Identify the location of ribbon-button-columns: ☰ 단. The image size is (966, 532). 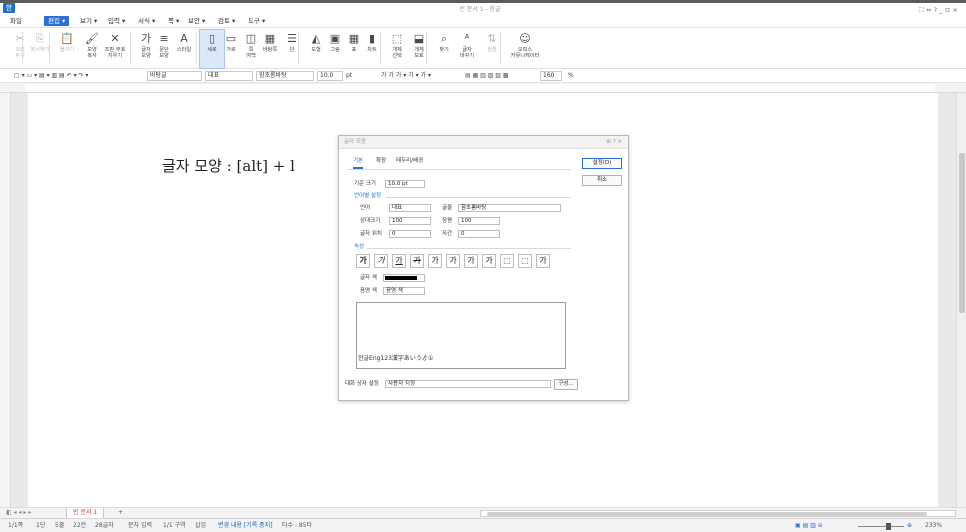
(292, 49).